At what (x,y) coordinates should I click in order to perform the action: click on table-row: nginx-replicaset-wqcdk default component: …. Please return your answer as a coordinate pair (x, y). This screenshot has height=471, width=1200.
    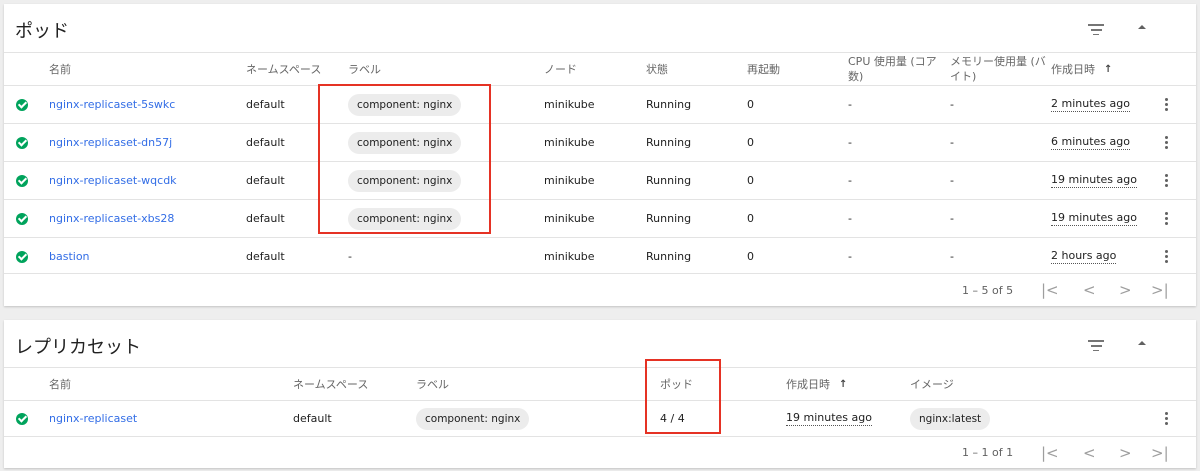
    Looking at the image, I should click on (600, 180).